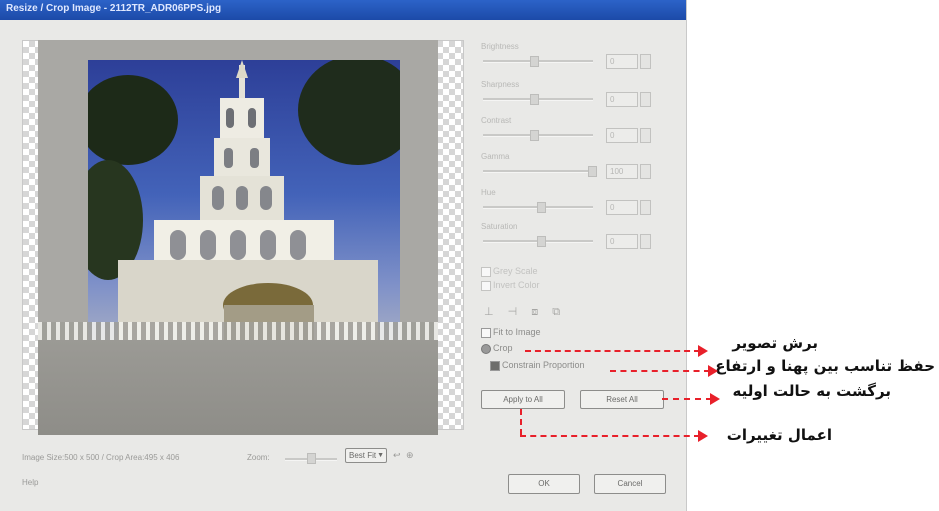  I want to click on saturation-value: 0, so click(622, 241).